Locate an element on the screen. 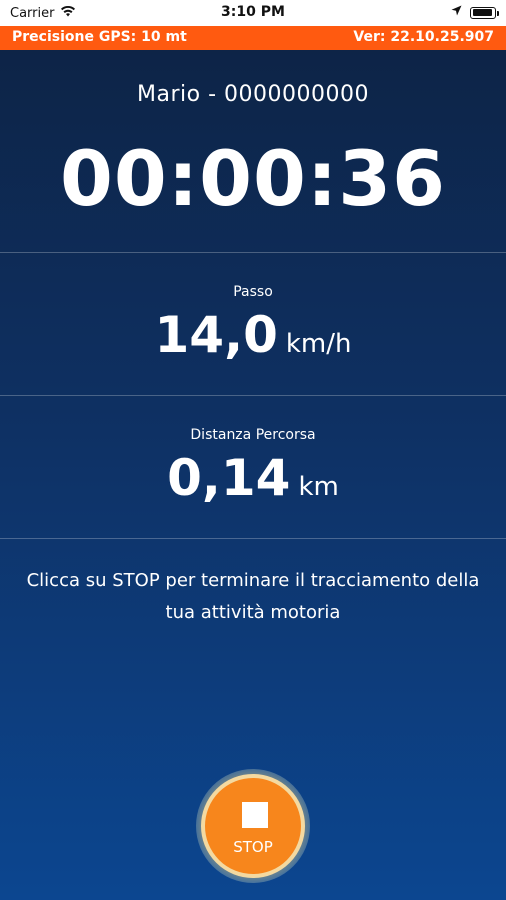  elapsed-timer: 00:00:36 is located at coordinates (253, 178).